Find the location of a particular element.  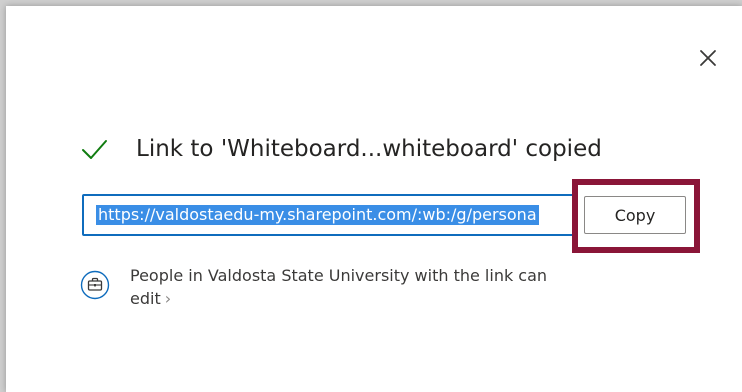

checkmark-icon is located at coordinates (94, 149).